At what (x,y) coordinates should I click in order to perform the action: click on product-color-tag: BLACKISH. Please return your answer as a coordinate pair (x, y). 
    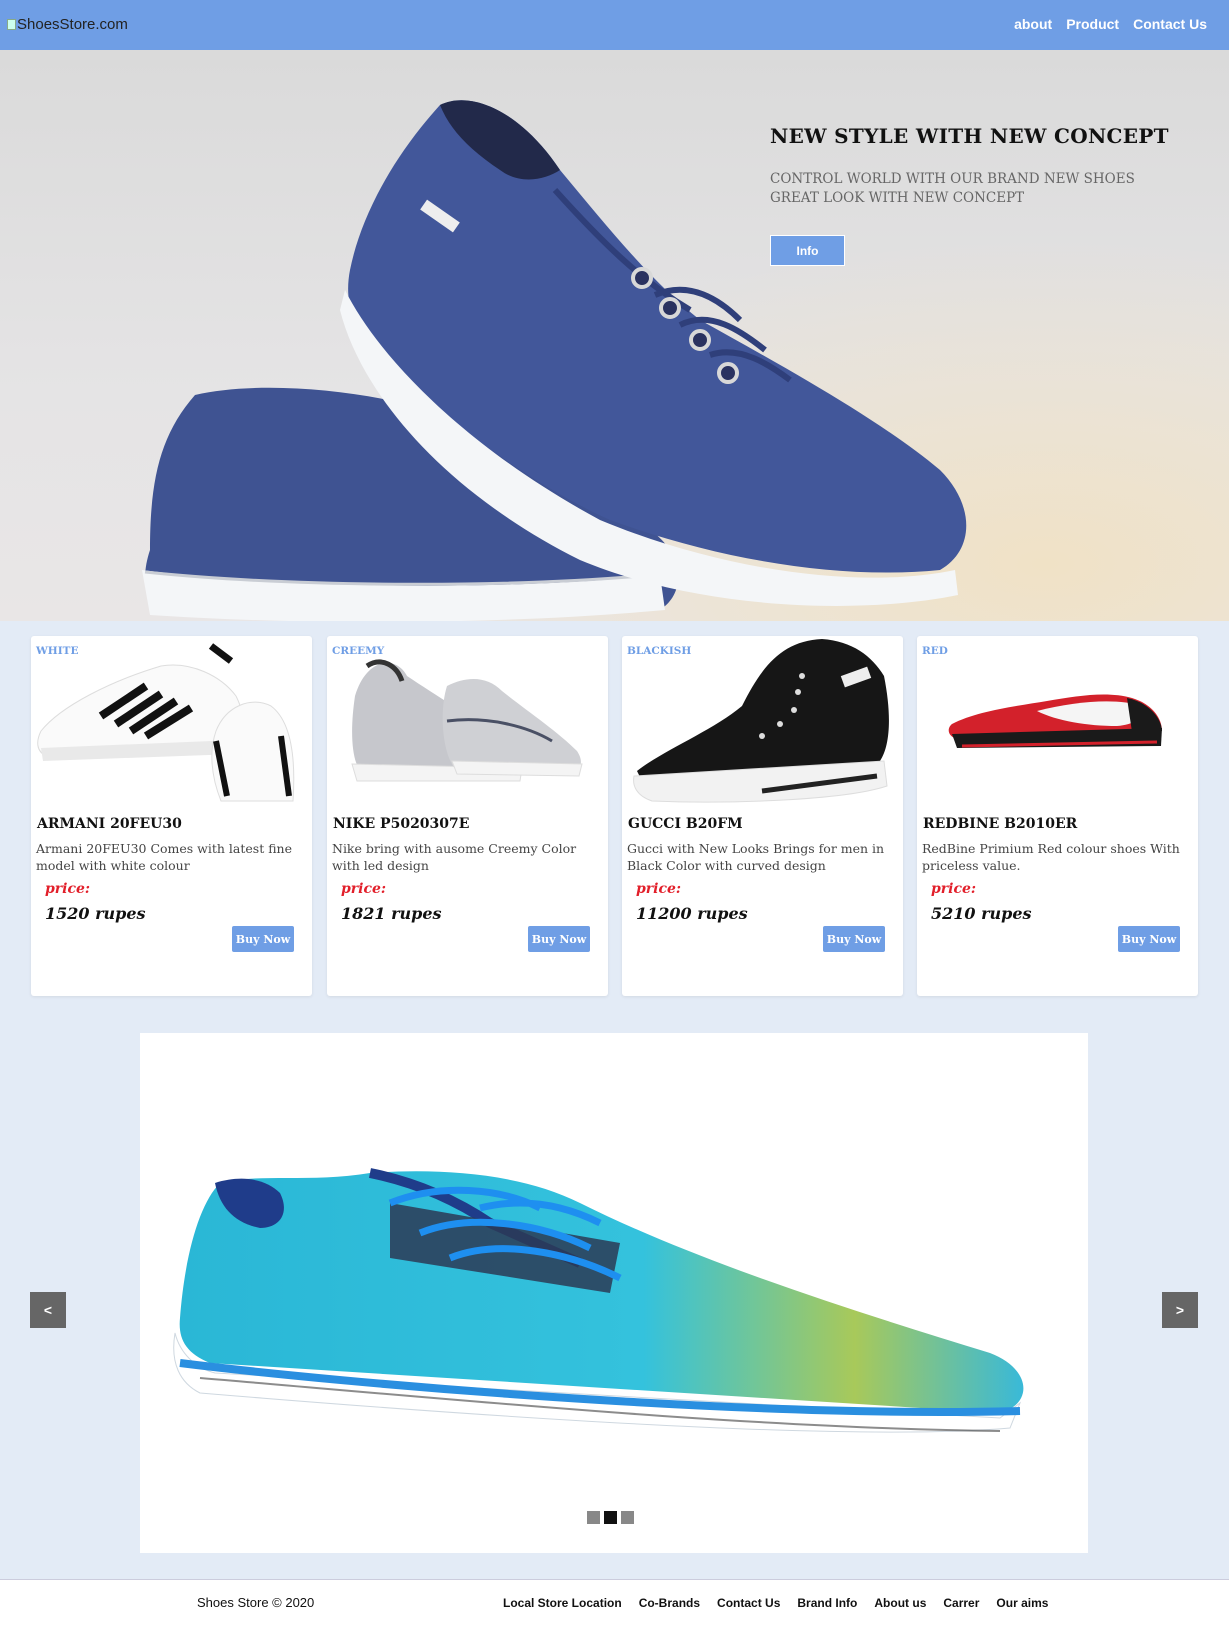
    Looking at the image, I should click on (659, 651).